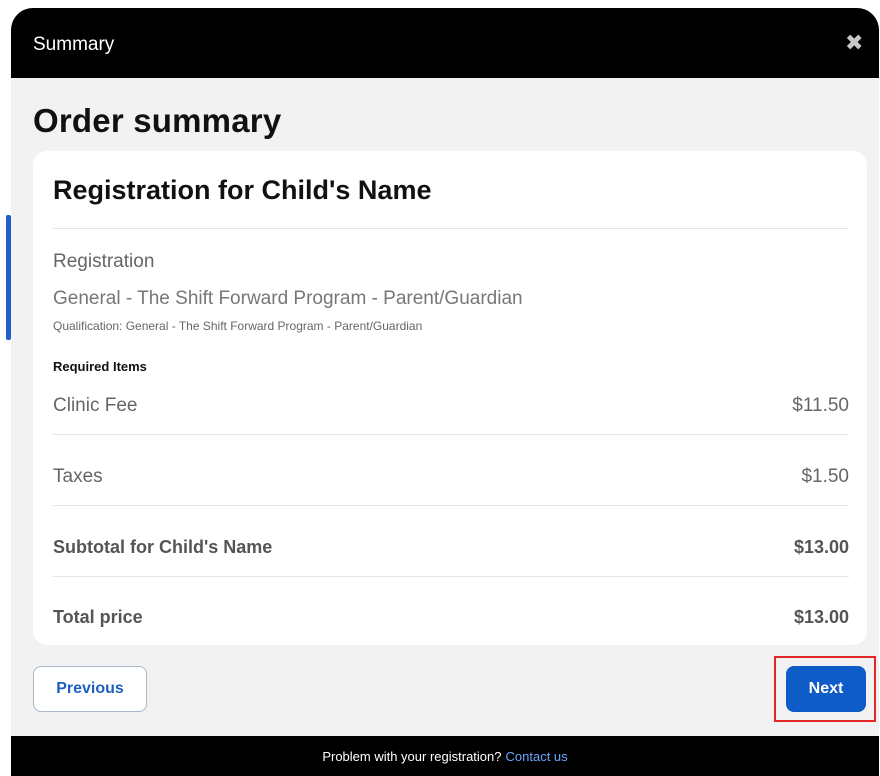 The height and width of the screenshot is (776, 880). I want to click on clinic-fee-amount: $11.50, so click(820, 405).